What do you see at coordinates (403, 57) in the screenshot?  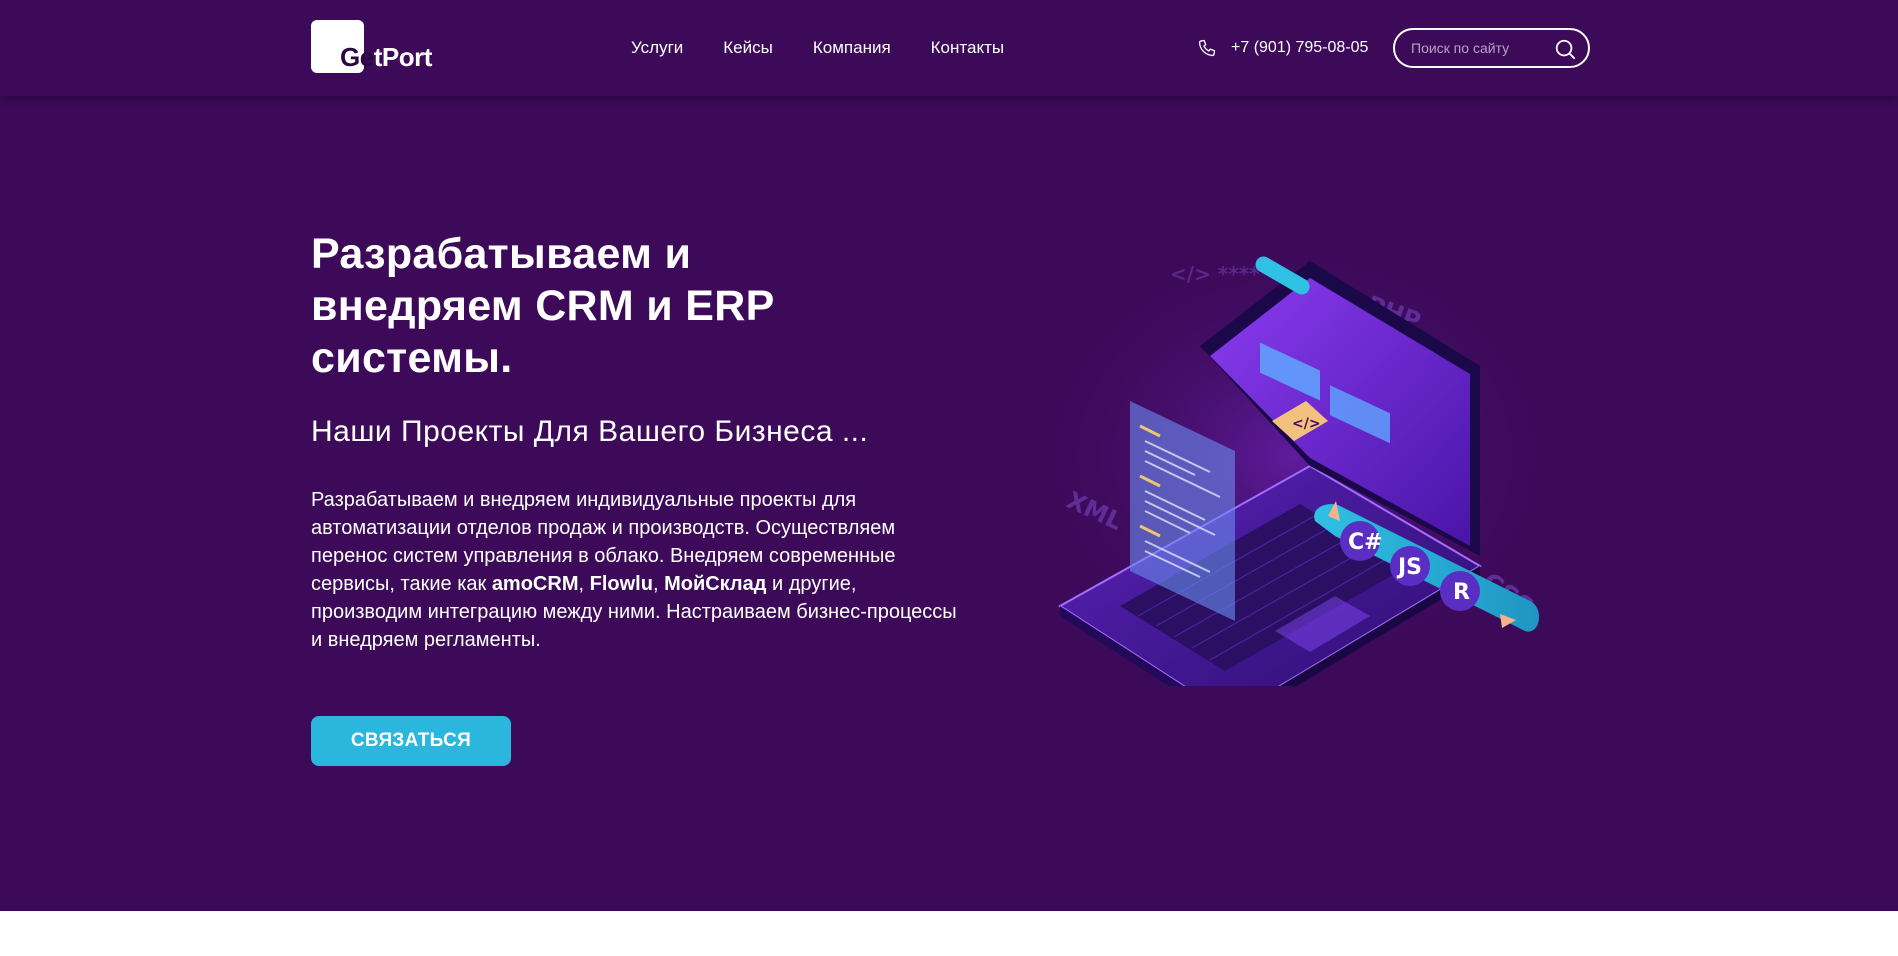 I see `logo-text-suffix: tPort` at bounding box center [403, 57].